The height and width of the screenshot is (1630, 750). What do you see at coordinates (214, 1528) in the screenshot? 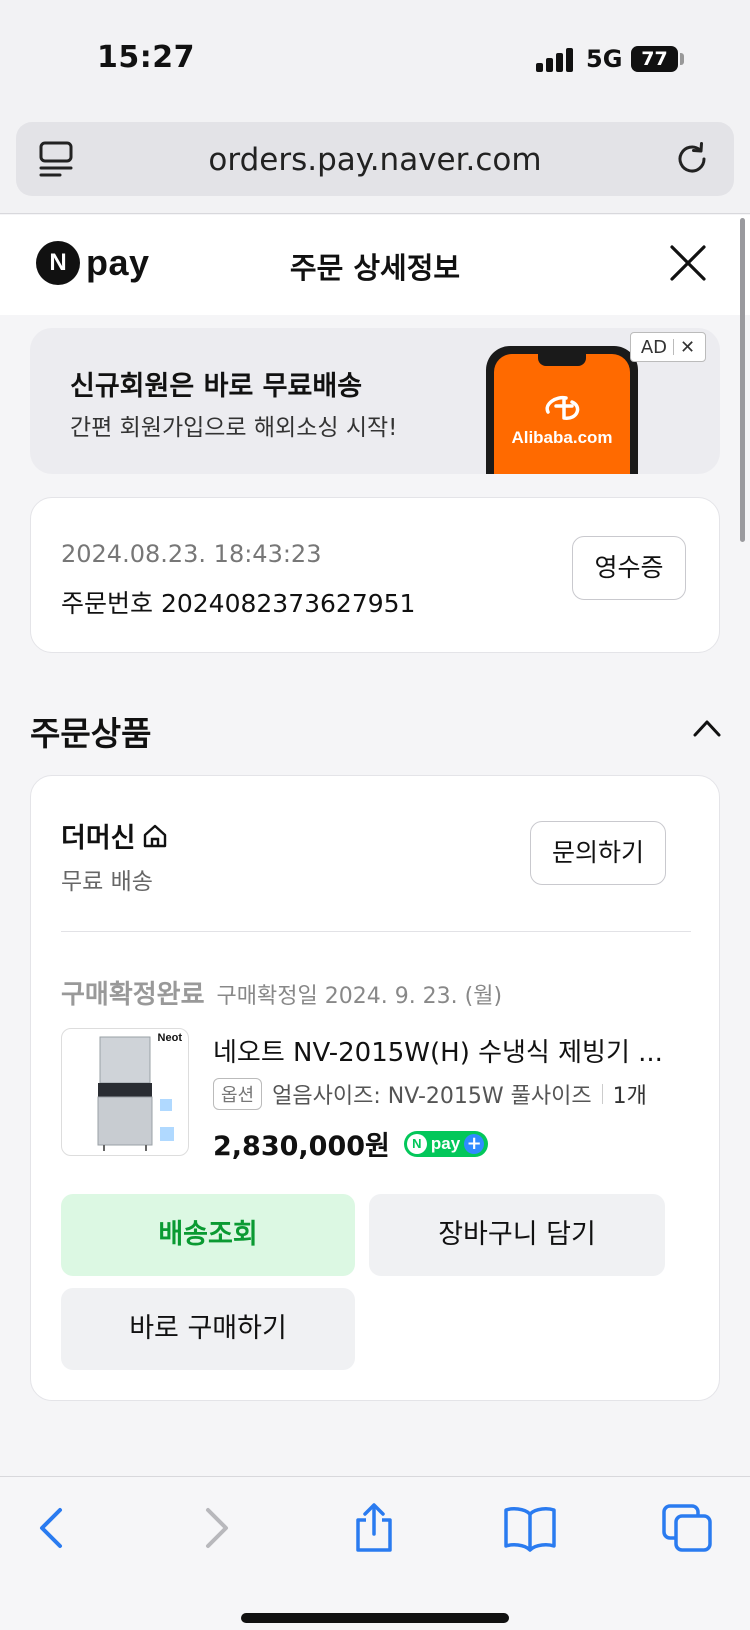
I see `chevron-right-icon` at bounding box center [214, 1528].